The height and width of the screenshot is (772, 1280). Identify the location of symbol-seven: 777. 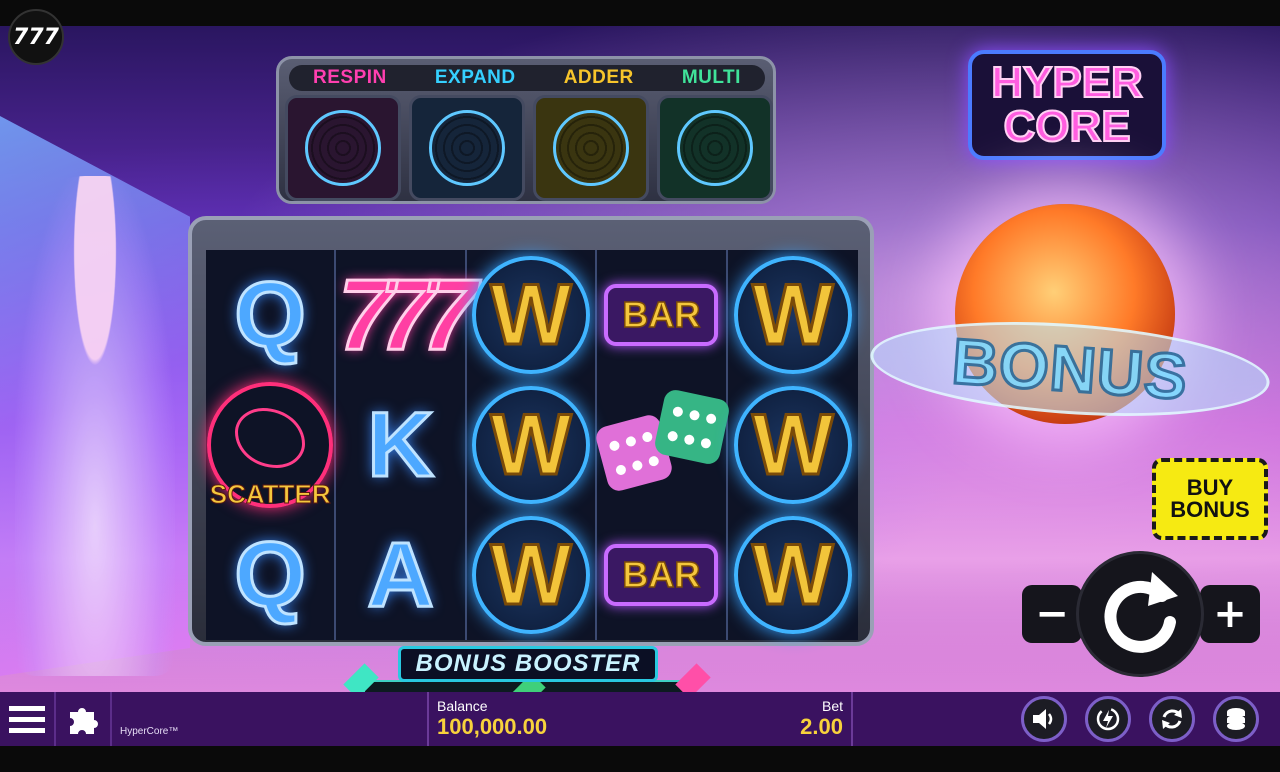
(408, 314).